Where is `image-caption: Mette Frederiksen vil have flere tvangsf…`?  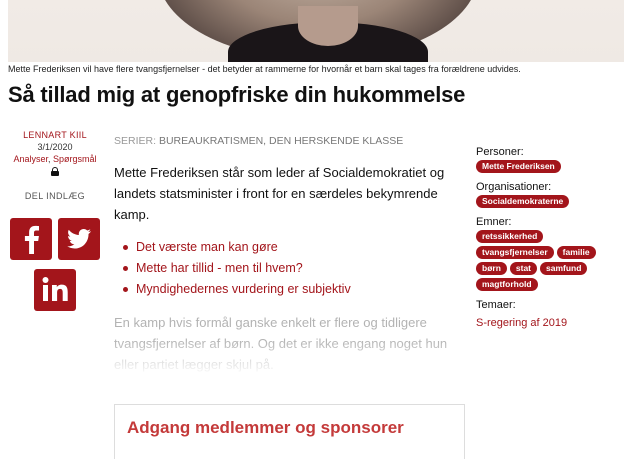
image-caption: Mette Frederiksen vil have flere tvangsf… is located at coordinates (264, 69).